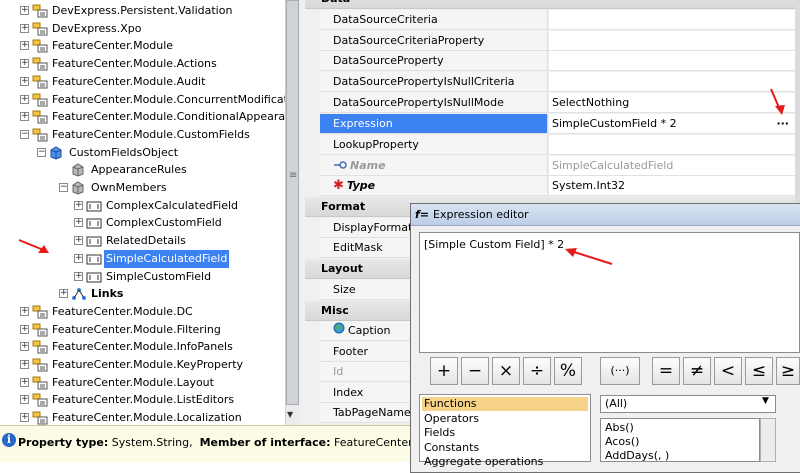 The height and width of the screenshot is (473, 800). What do you see at coordinates (728, 371) in the screenshot?
I see `less-than-button: <` at bounding box center [728, 371].